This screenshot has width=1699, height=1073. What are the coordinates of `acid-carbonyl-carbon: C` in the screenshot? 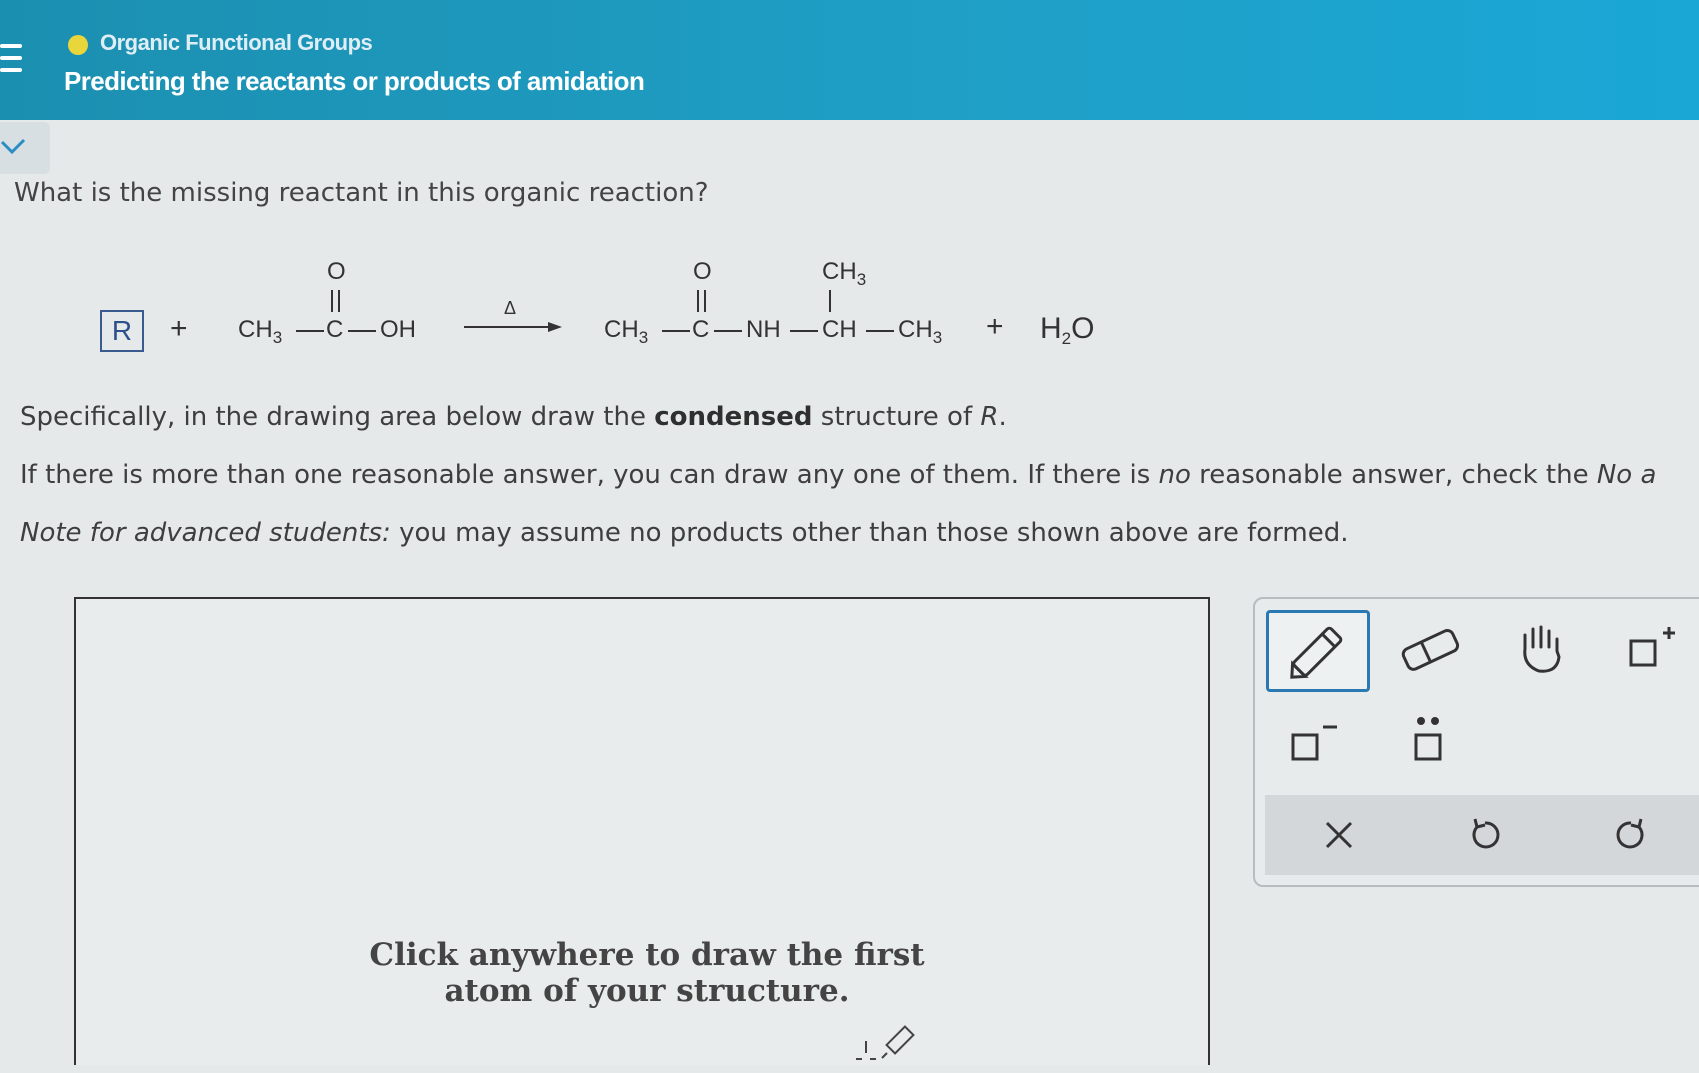 It's located at (335, 329).